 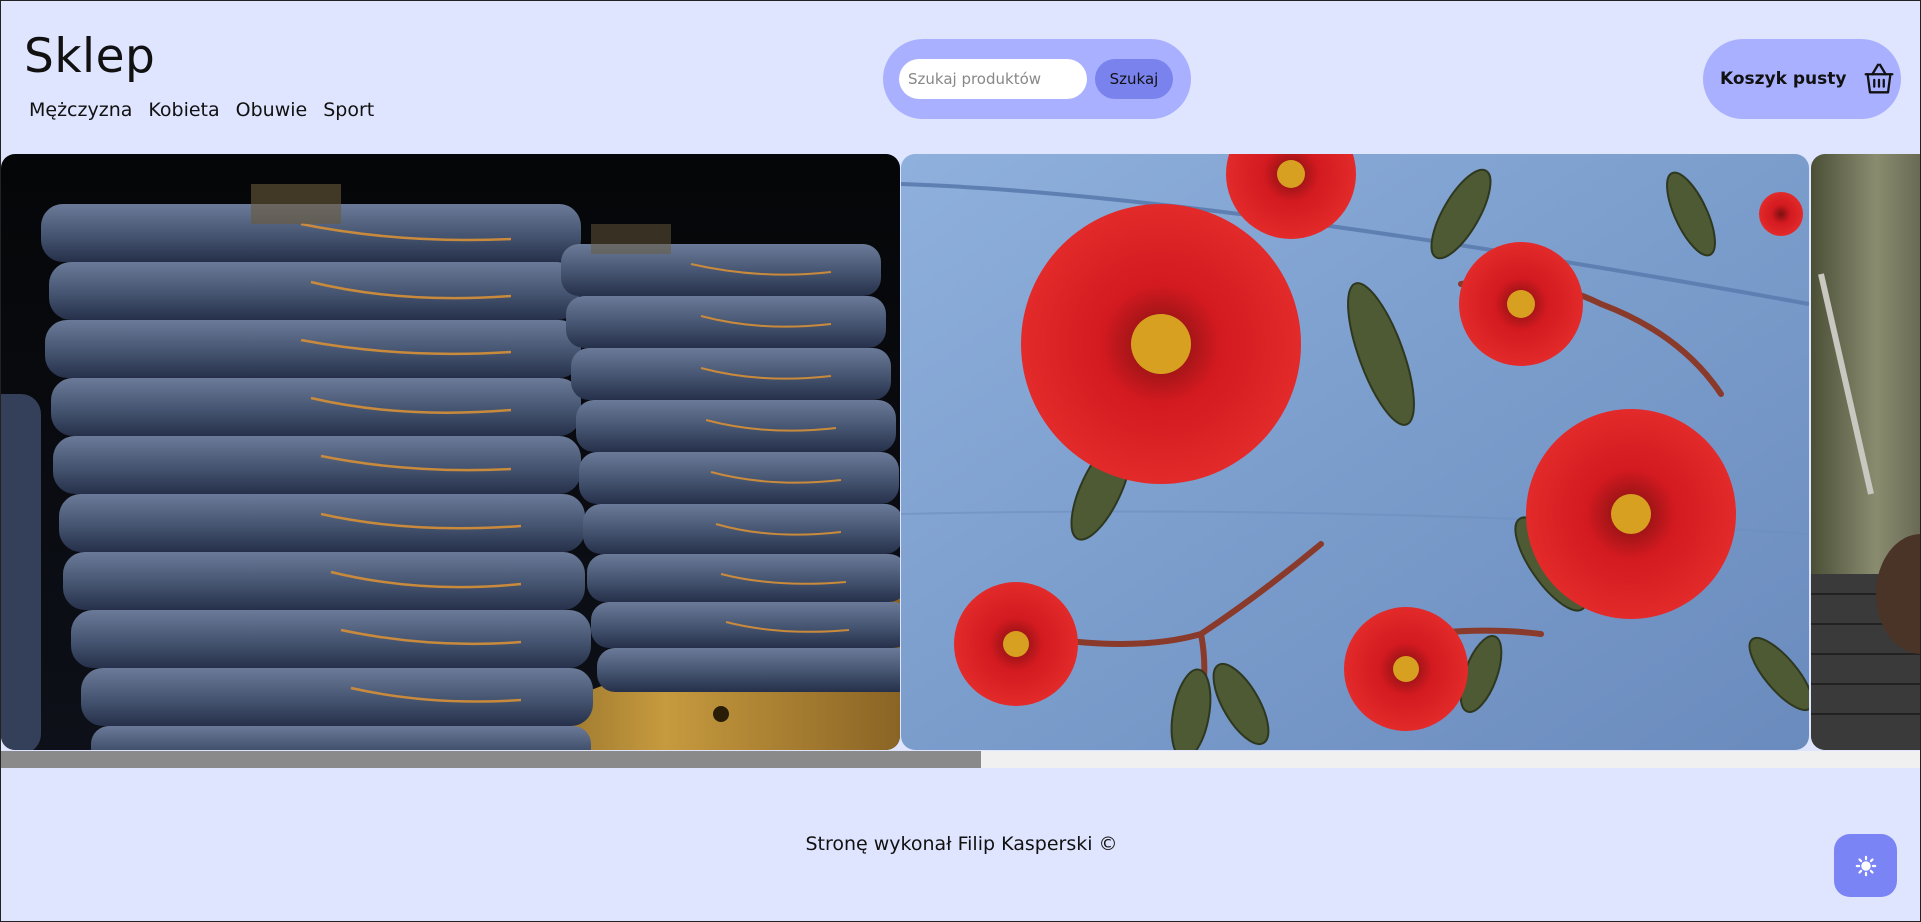 I want to click on theme-toggle-button, so click(x=1865, y=865).